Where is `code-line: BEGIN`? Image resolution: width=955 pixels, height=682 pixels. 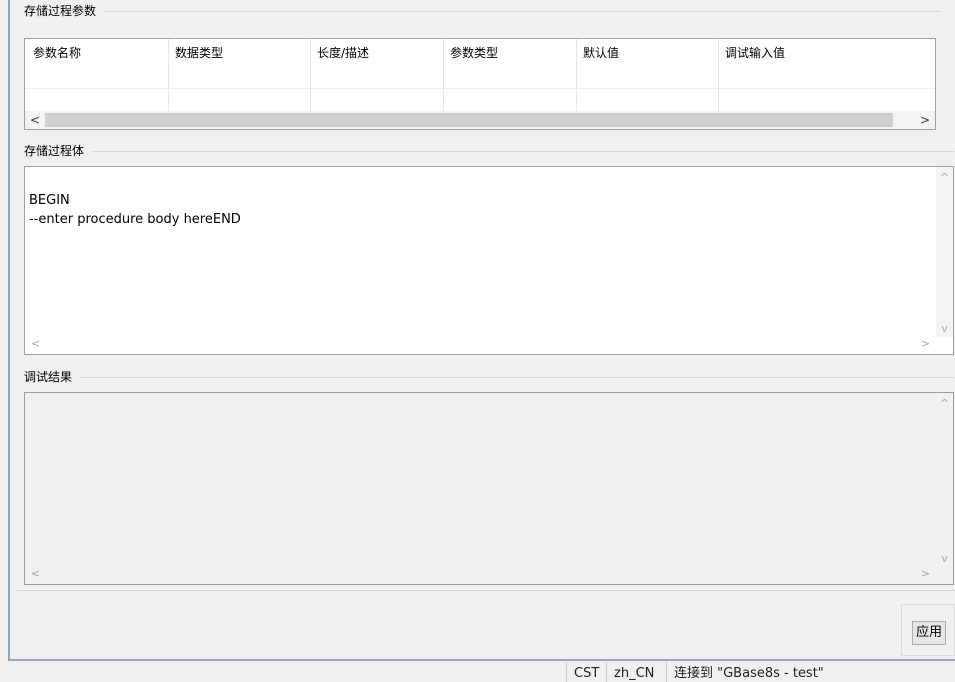
code-line: BEGIN is located at coordinates (49, 200).